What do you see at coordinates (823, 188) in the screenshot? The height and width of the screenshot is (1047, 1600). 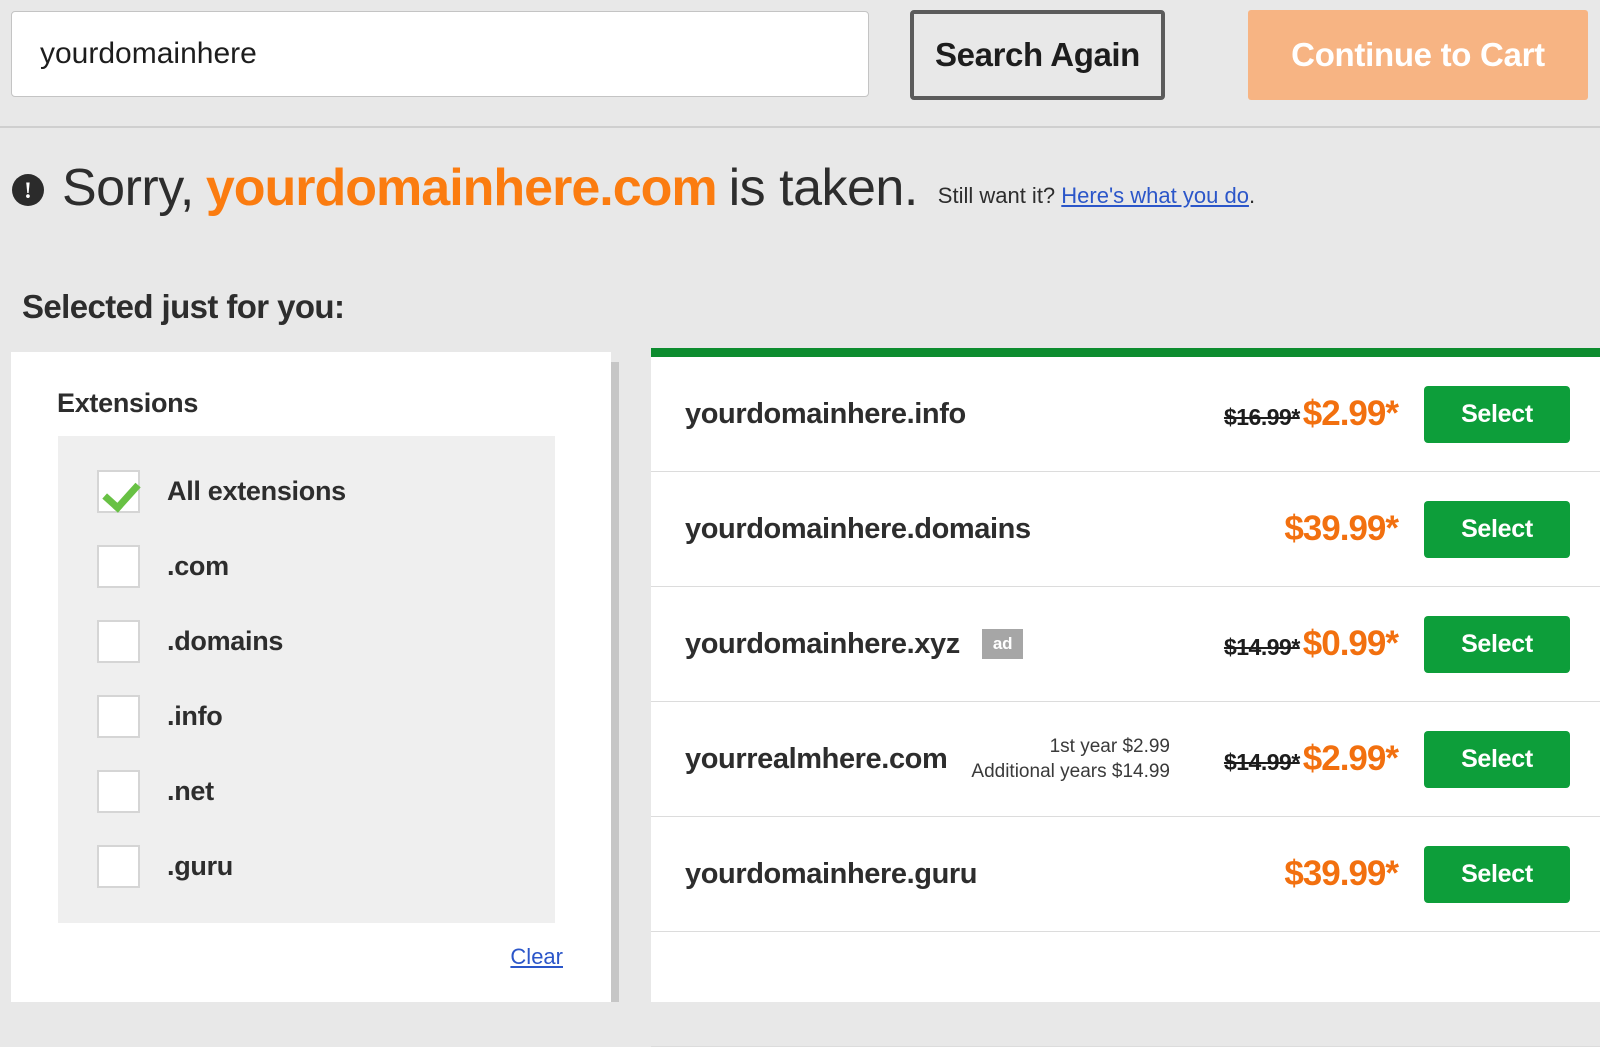 I see `headline-suffix: is taken.` at bounding box center [823, 188].